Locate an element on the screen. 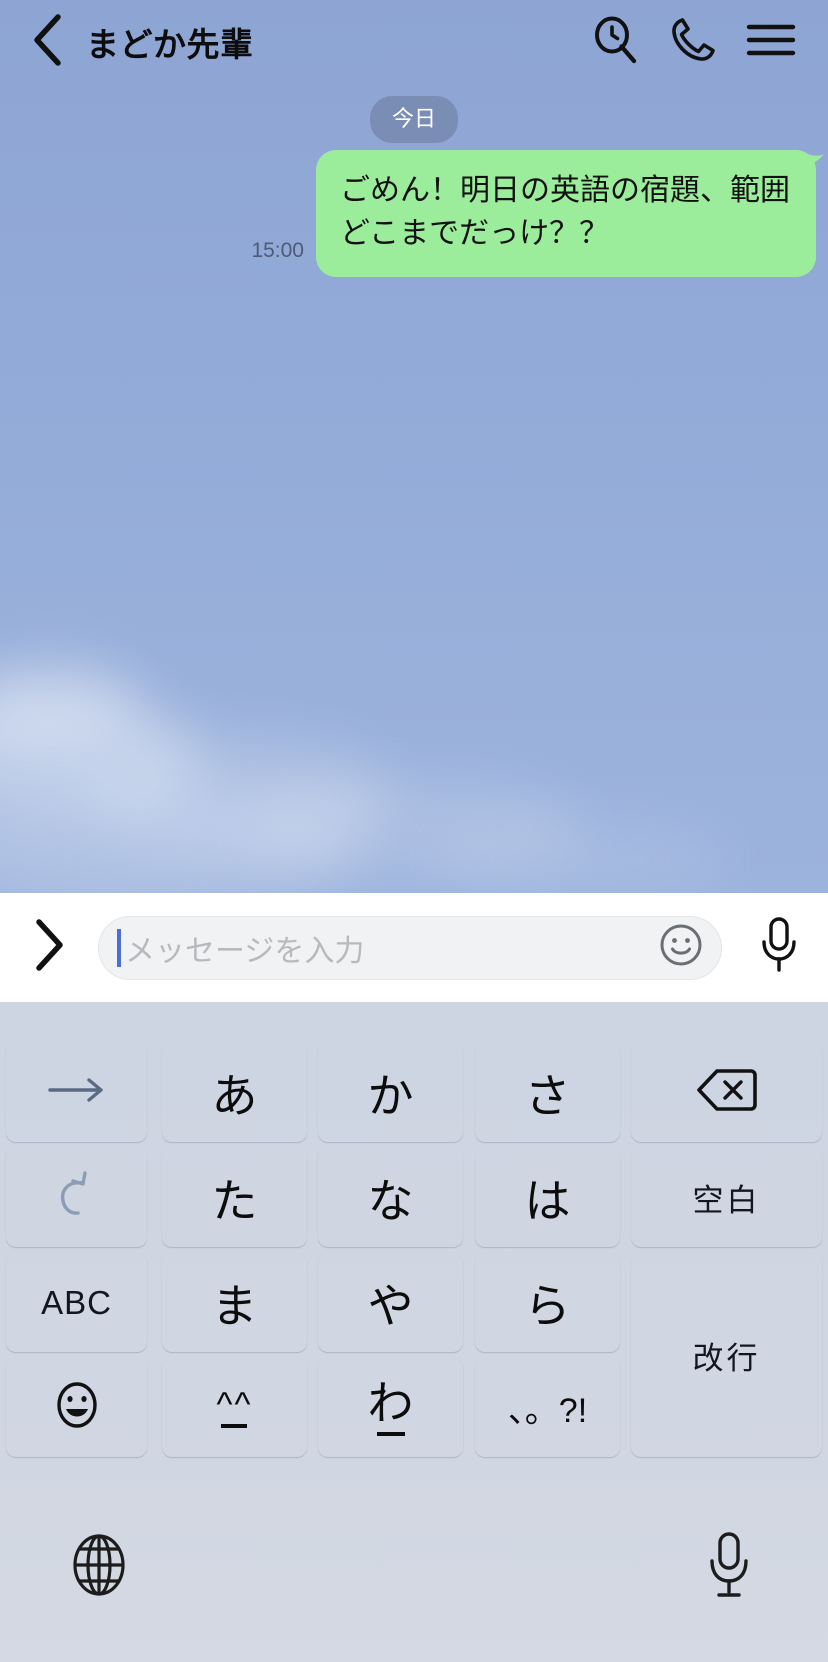 The width and height of the screenshot is (828, 1662). keyboard-bottom-bar is located at coordinates (414, 1567).